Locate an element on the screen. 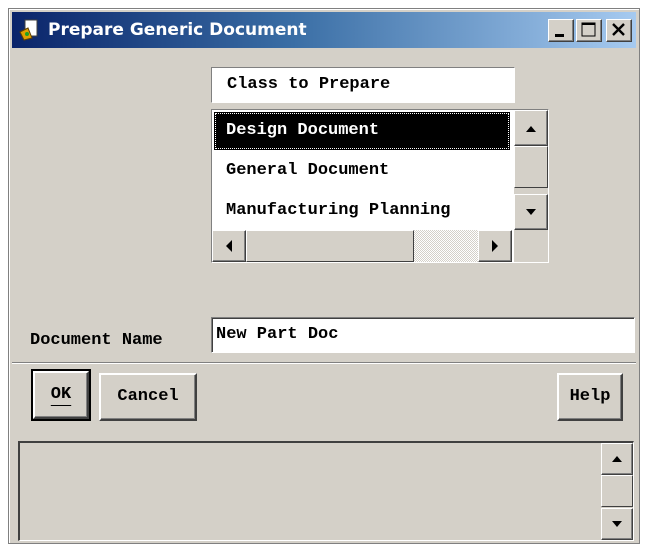 Image resolution: width=645 pixels, height=547 pixels. close-button is located at coordinates (619, 30).